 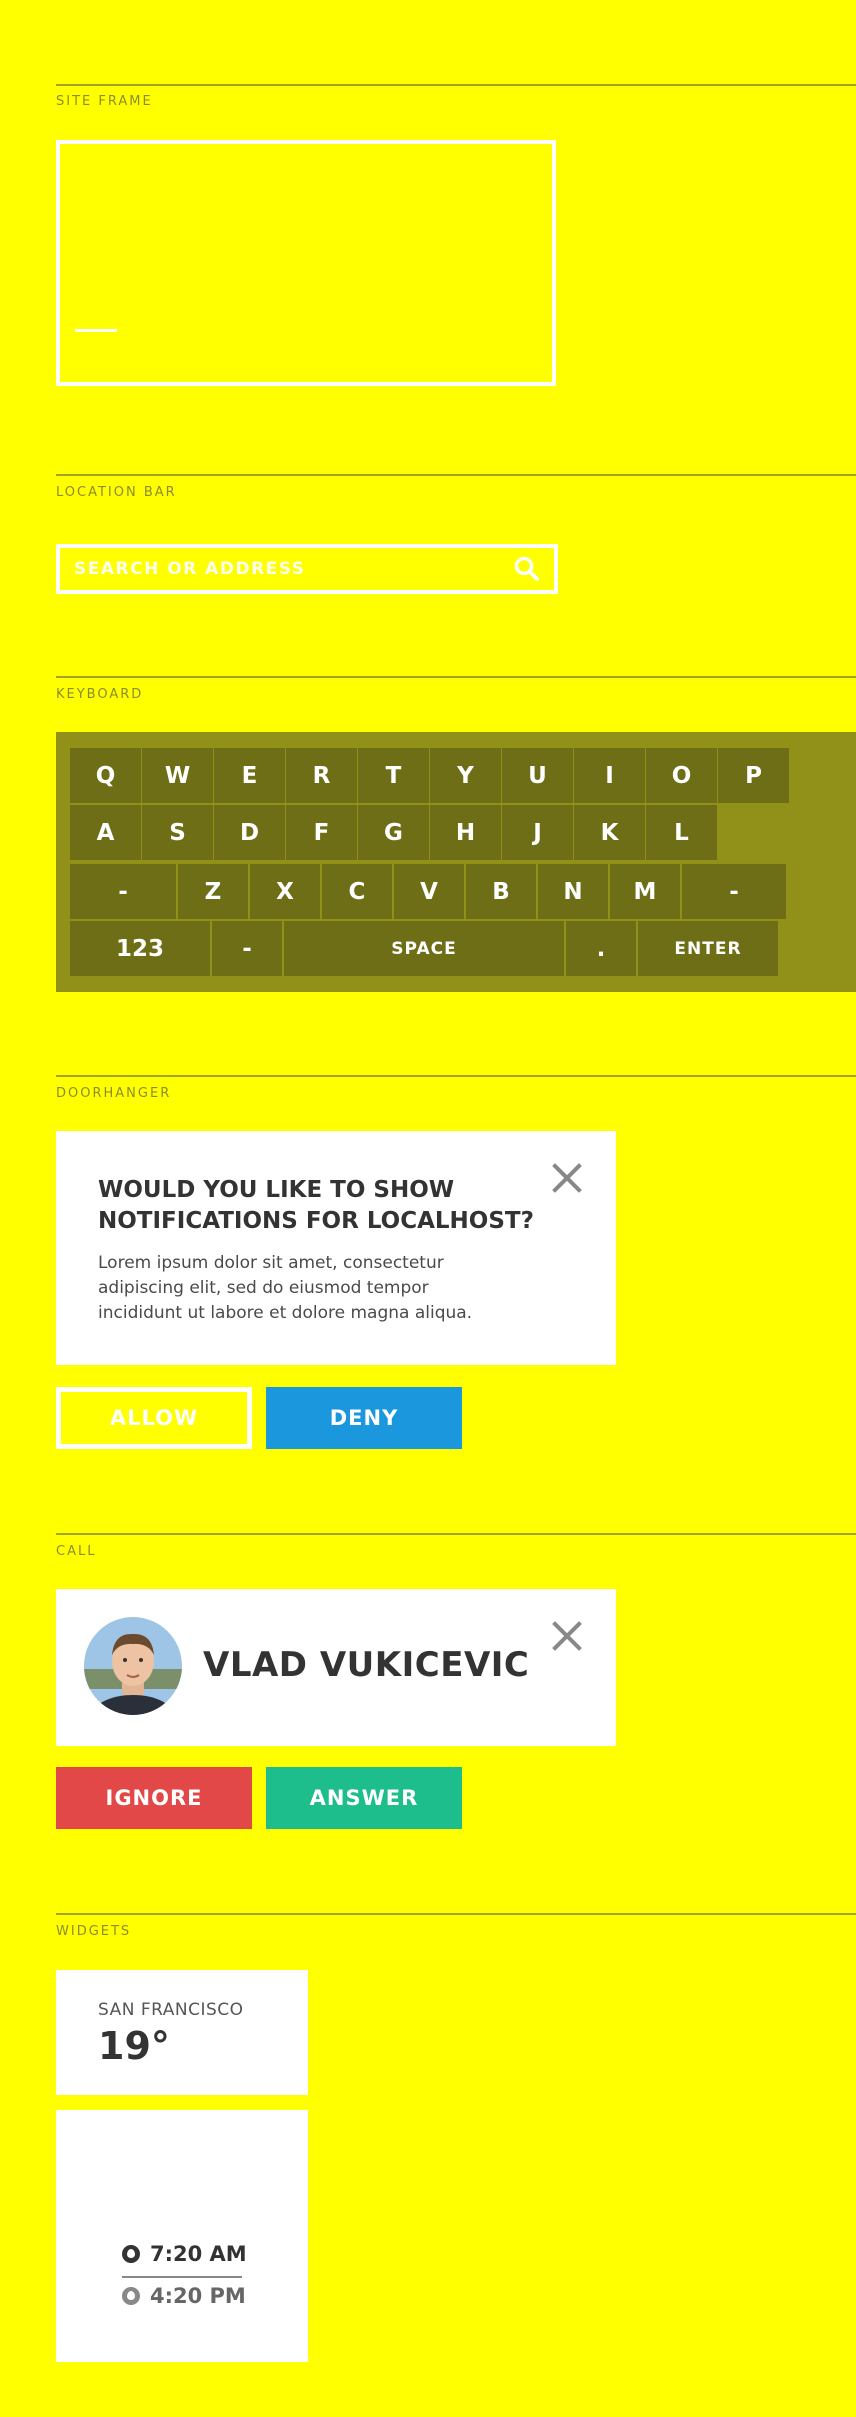 I want to click on key-z: Z, so click(x=213, y=891).